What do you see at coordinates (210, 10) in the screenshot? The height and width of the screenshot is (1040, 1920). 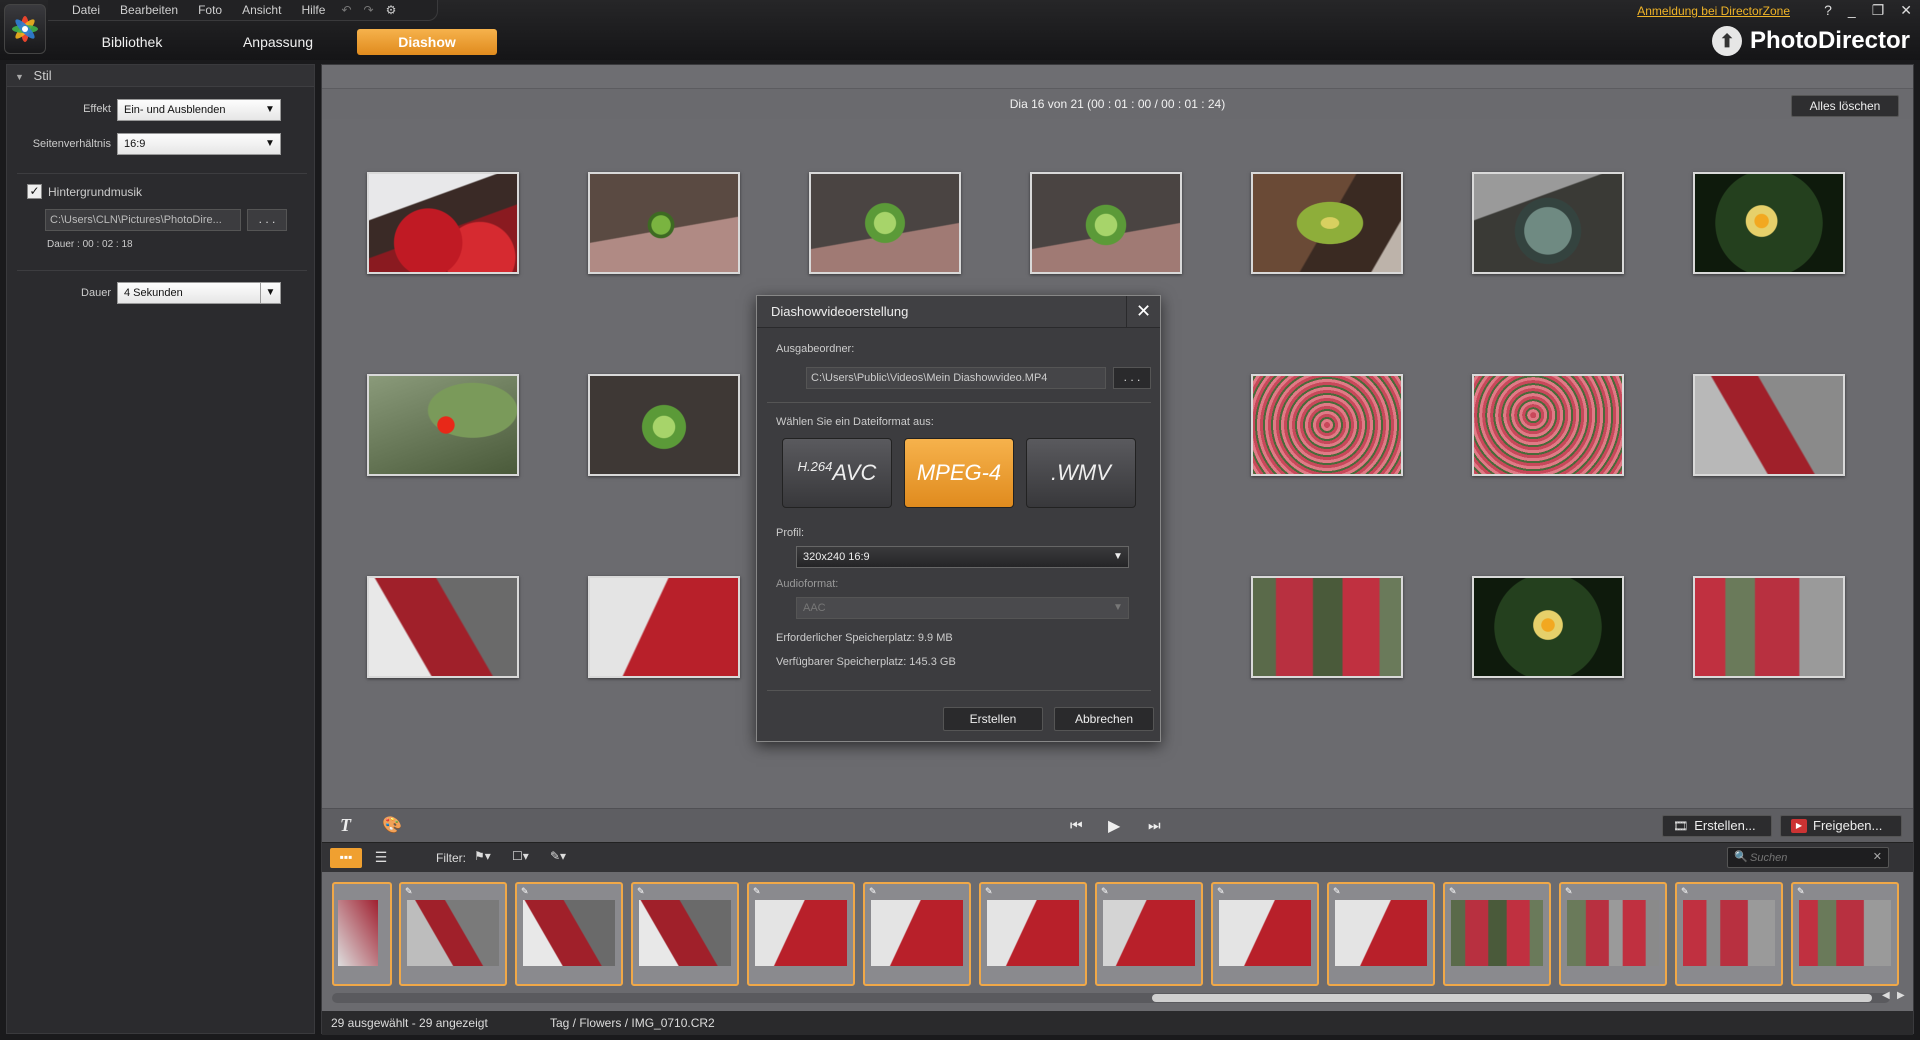 I see `menu-photo: Foto` at bounding box center [210, 10].